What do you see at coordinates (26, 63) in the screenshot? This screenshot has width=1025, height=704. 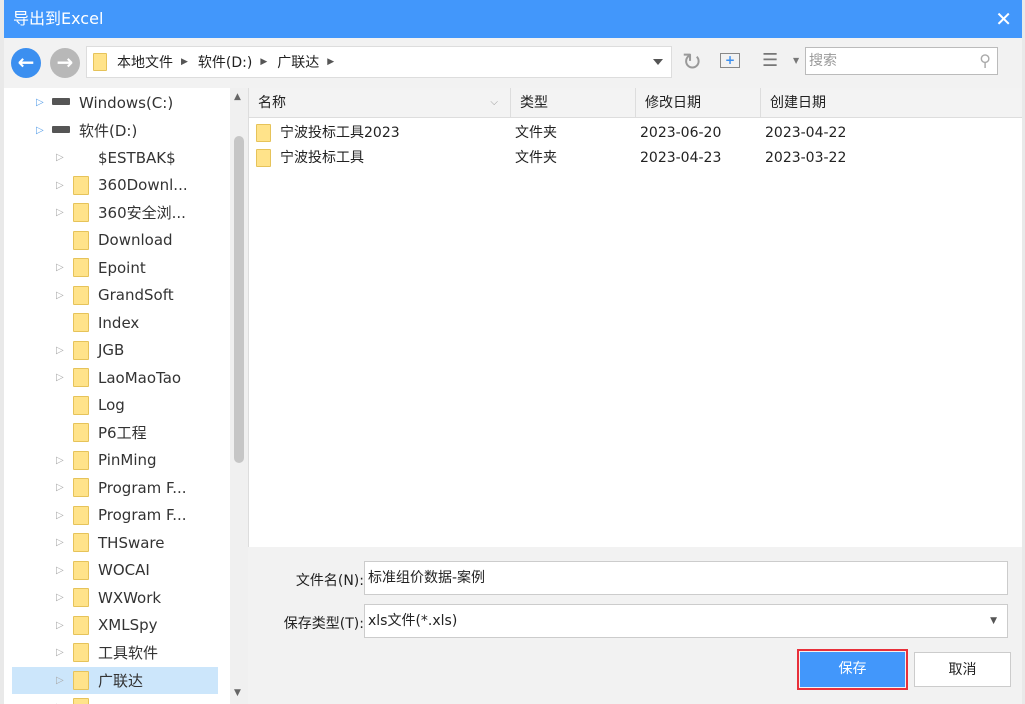 I see `back-button: ←` at bounding box center [26, 63].